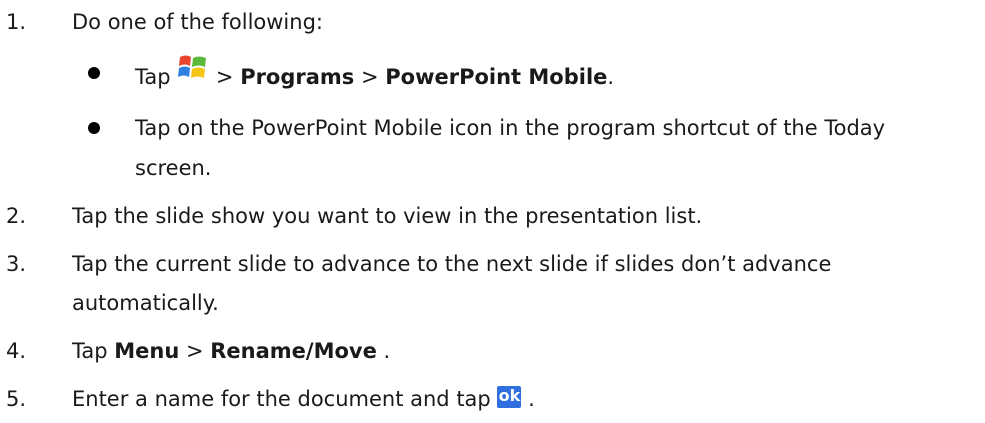 The image size is (985, 423). I want to click on step-number: 5., so click(16, 399).